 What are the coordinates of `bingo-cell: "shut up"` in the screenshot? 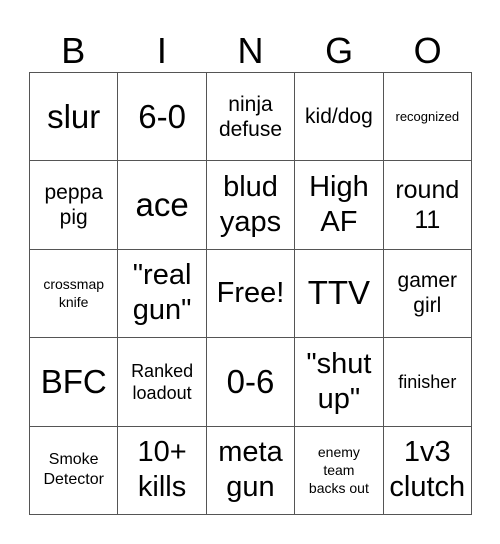 It's located at (339, 382).